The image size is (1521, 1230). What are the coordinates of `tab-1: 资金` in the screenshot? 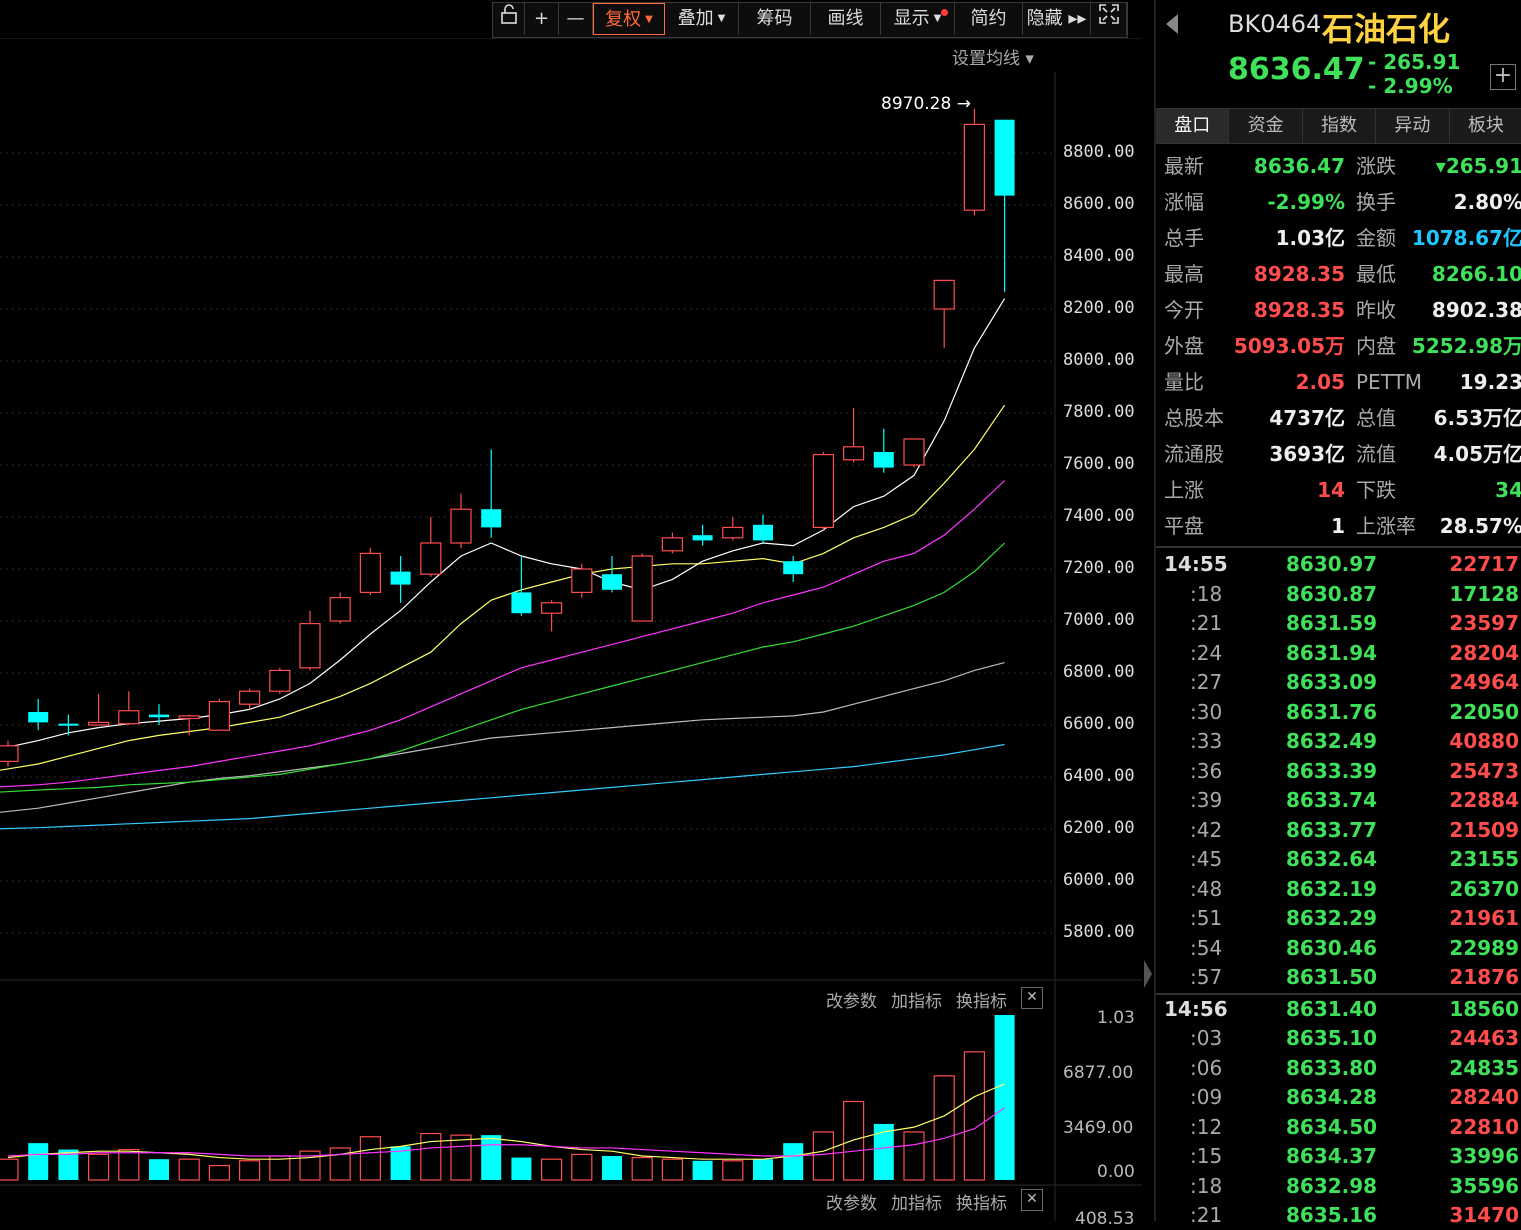 It's located at (1266, 126).